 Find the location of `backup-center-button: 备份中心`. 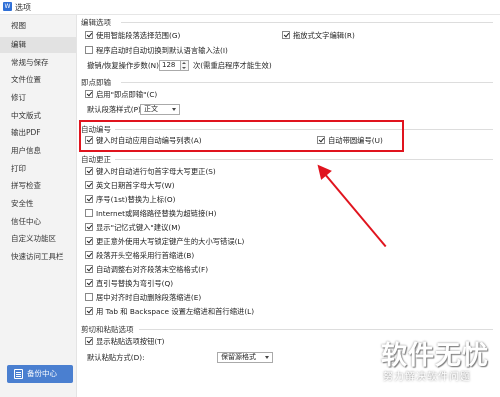

backup-center-button: 备份中心 is located at coordinates (40, 374).